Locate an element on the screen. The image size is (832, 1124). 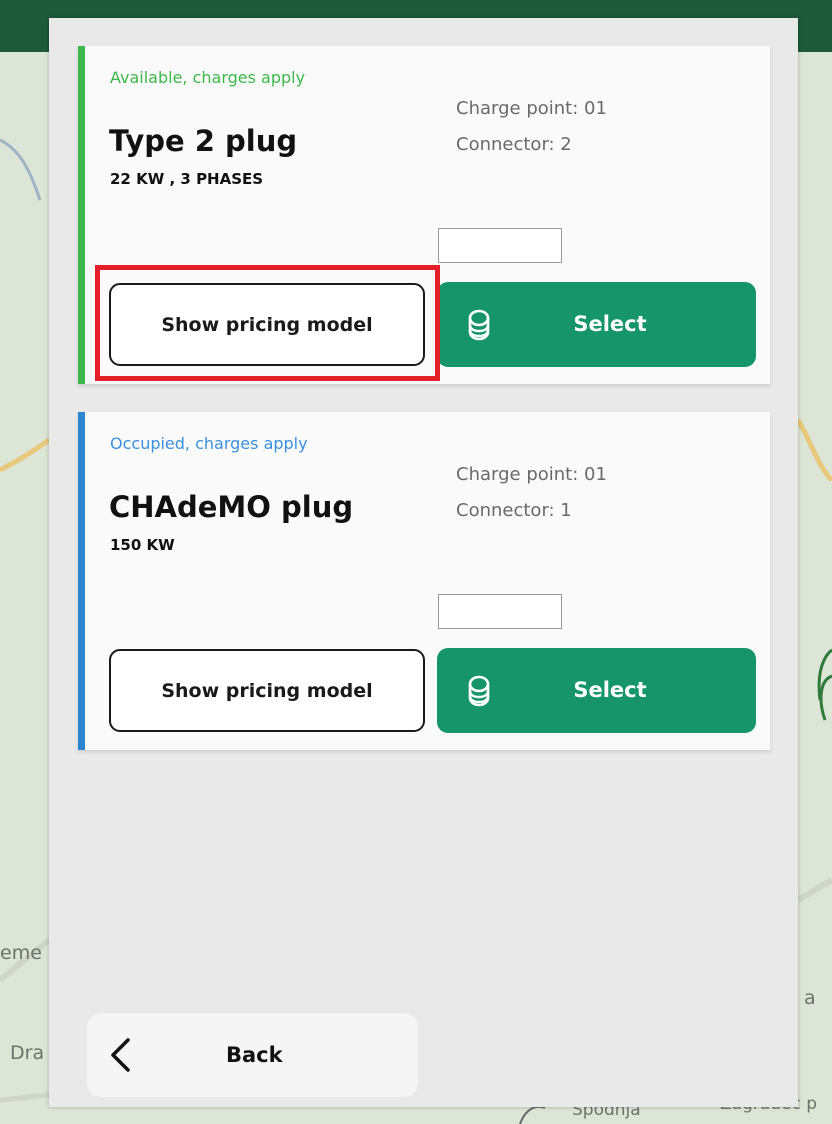
connector-status: Available, charges apply is located at coordinates (208, 77).